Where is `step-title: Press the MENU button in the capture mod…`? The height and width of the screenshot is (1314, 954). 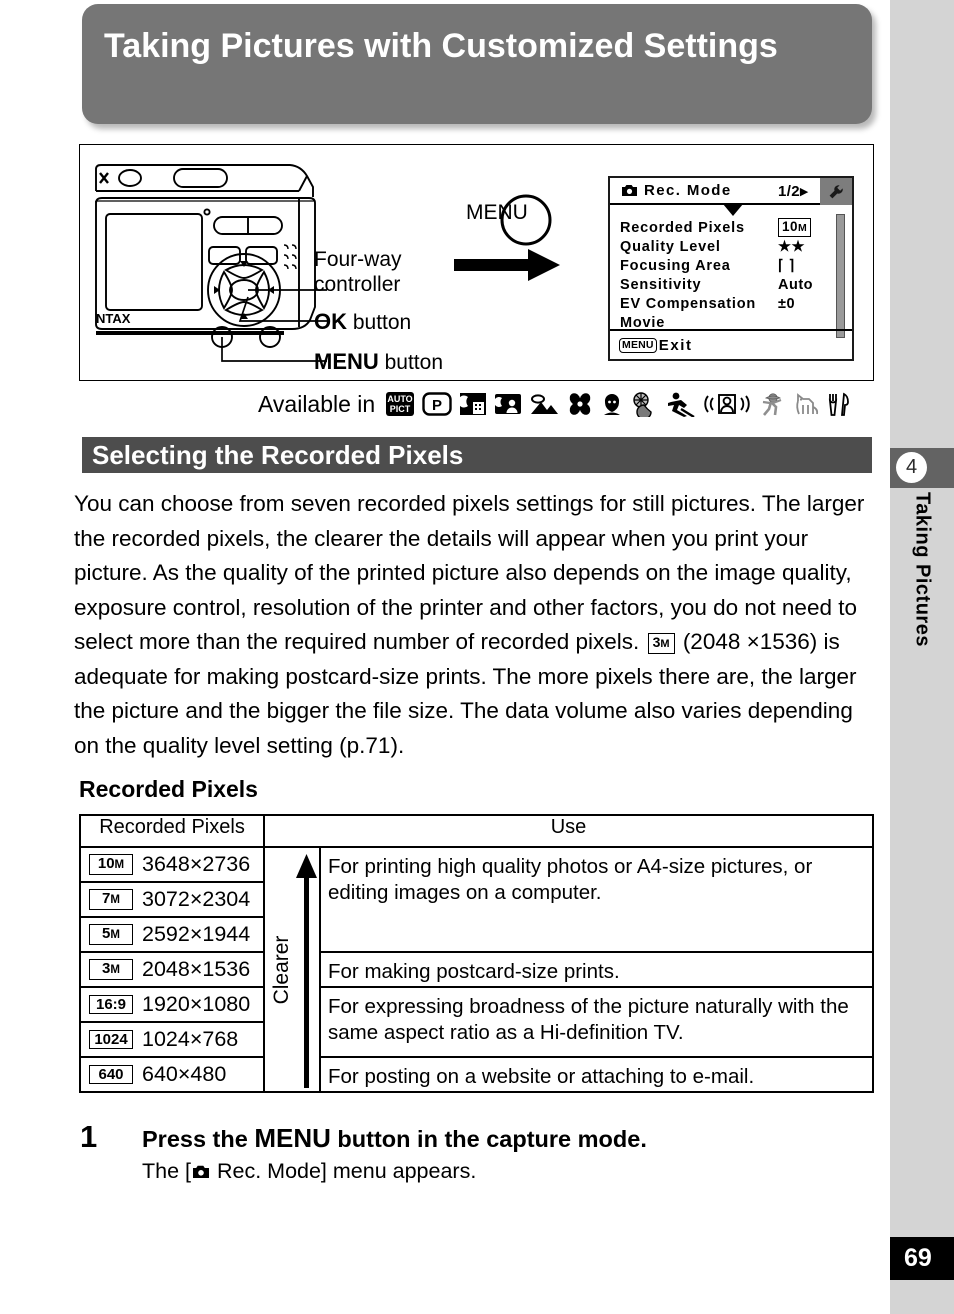
step-title: Press the MENU button in the capture mod… is located at coordinates (394, 1138).